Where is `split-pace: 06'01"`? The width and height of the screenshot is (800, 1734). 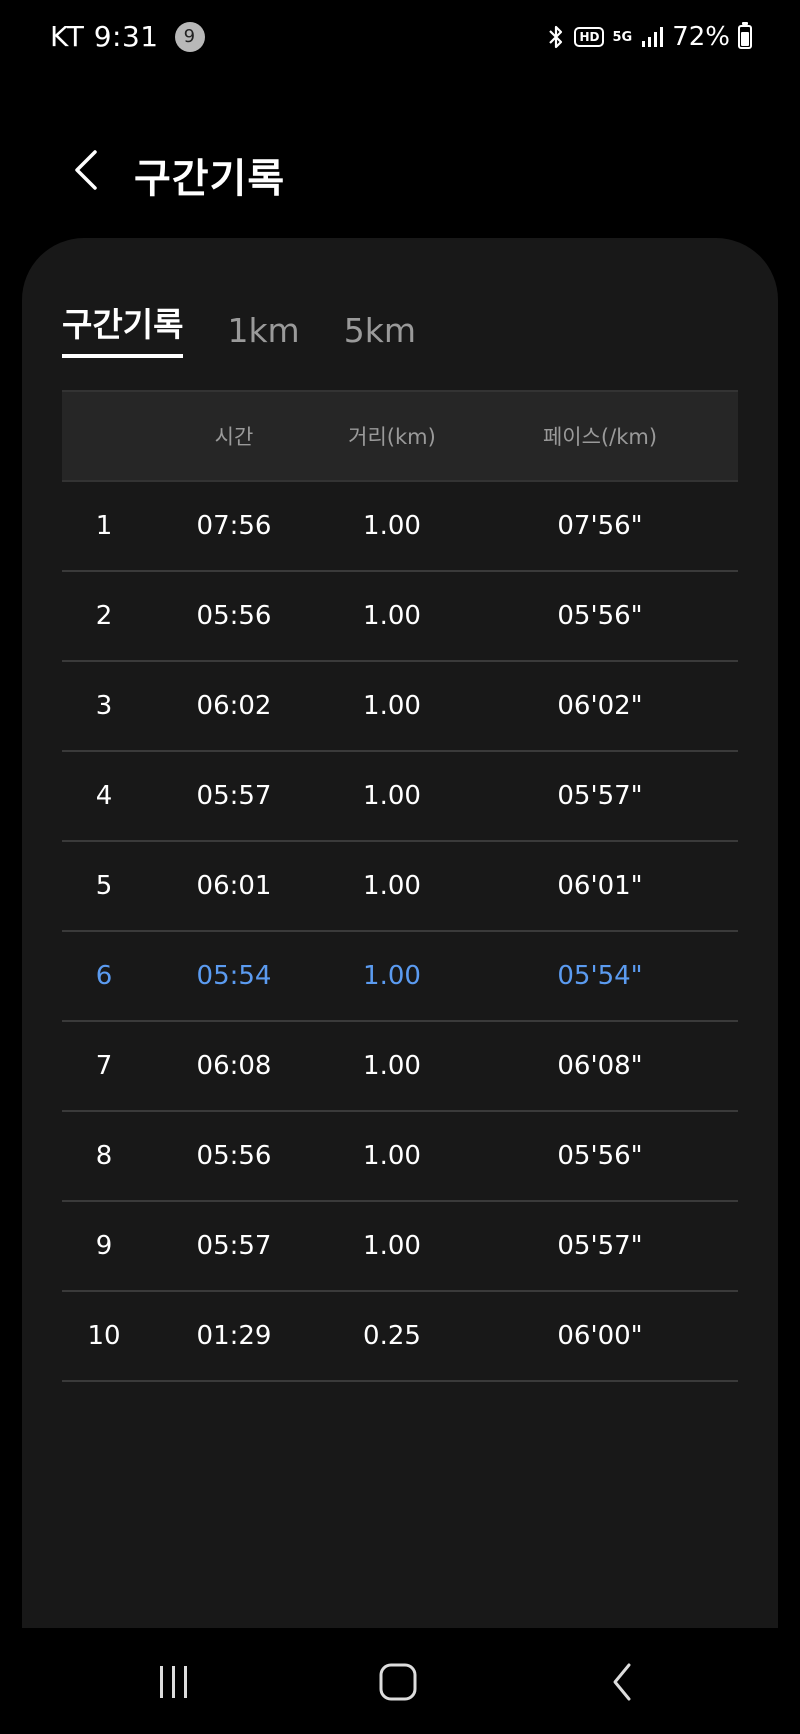 split-pace: 06'01" is located at coordinates (600, 886).